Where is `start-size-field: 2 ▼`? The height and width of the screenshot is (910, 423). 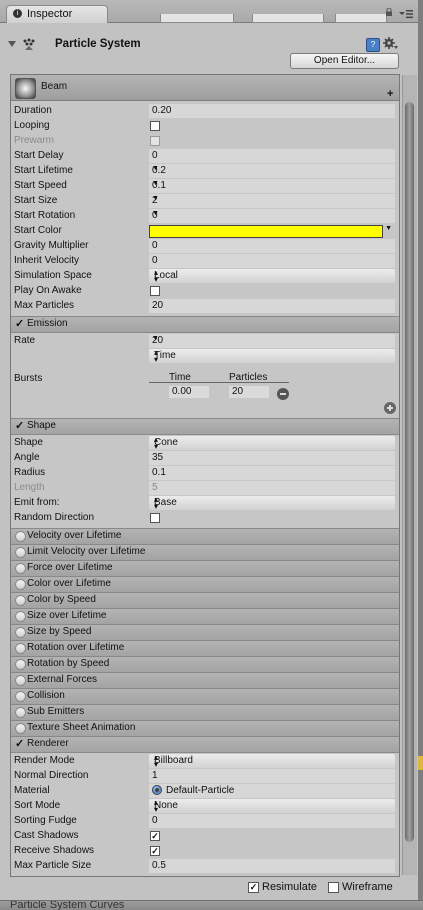
start-size-field: 2 ▼ is located at coordinates (272, 201).